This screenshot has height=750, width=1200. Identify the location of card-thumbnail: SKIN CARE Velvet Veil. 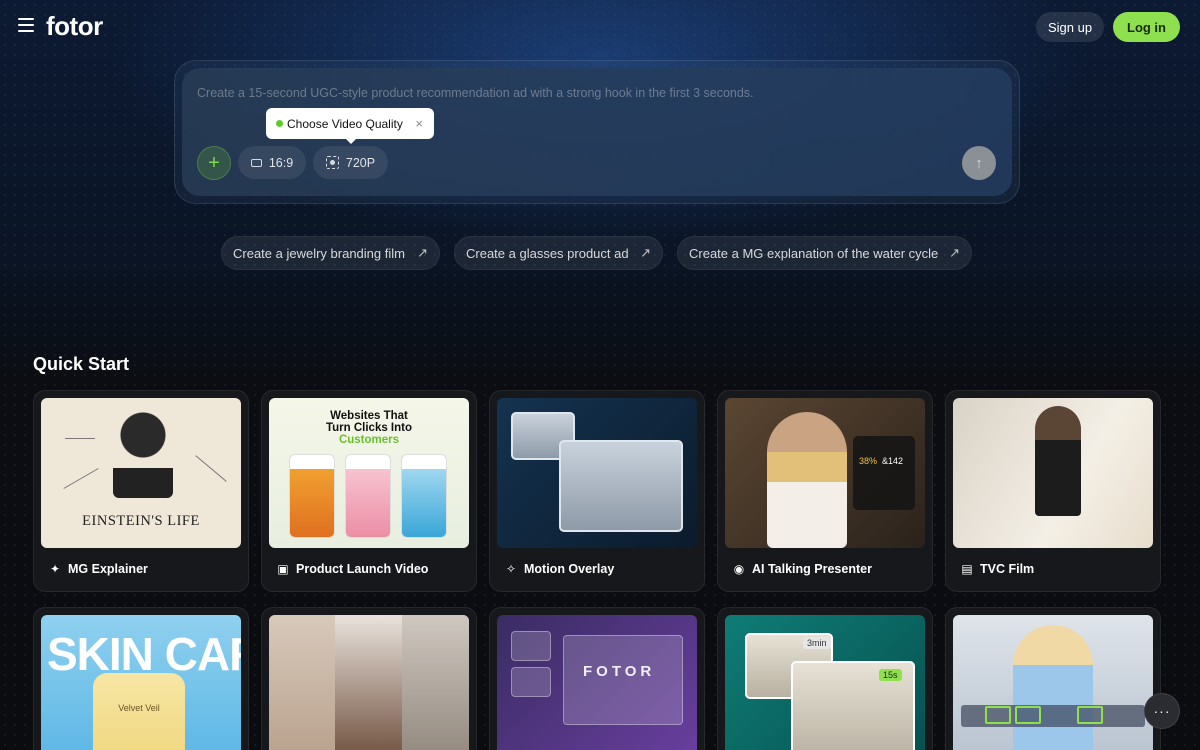
(141, 682).